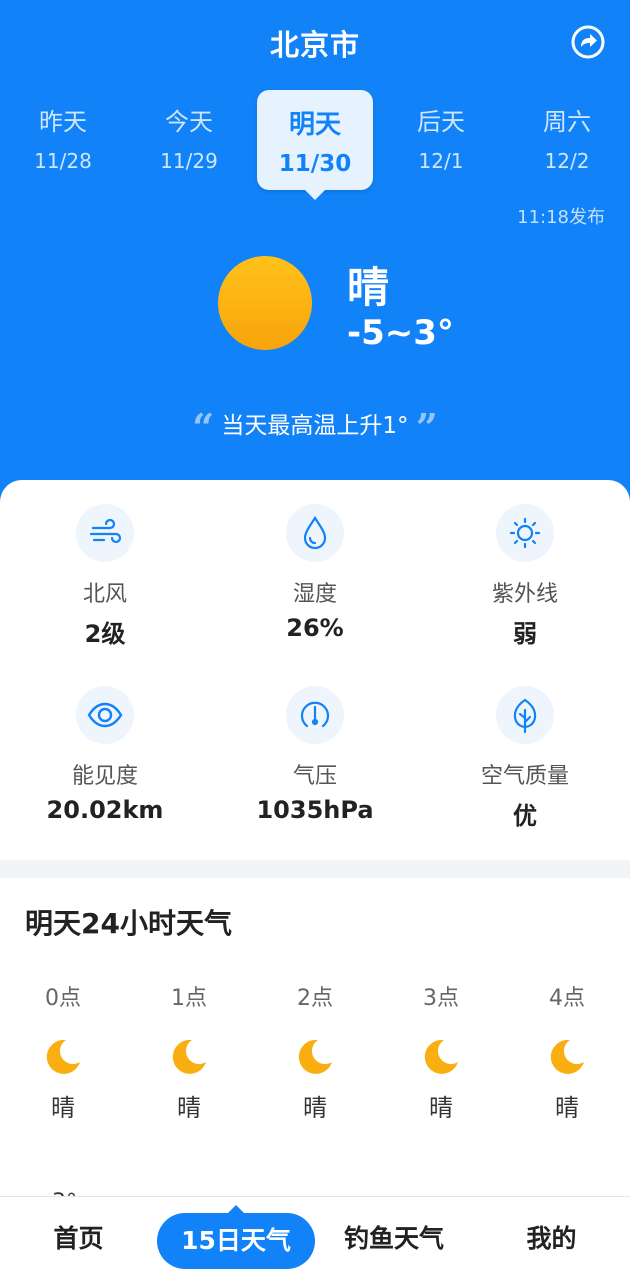  Describe the element at coordinates (236, 1237) in the screenshot. I see `nav-15day-forecast: 15日天气` at that location.